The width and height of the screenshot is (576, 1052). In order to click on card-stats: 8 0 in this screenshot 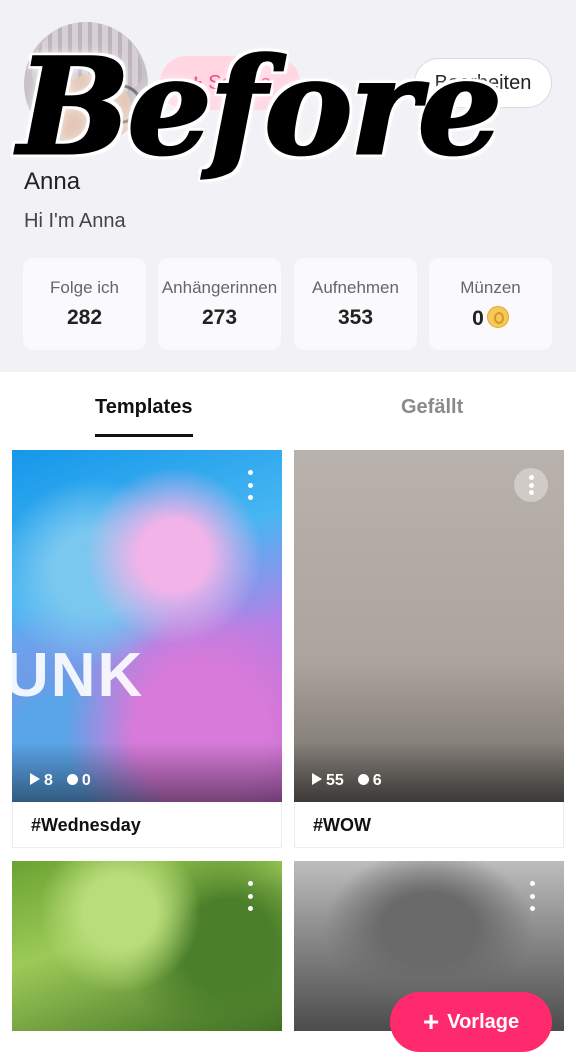, I will do `click(60, 781)`.